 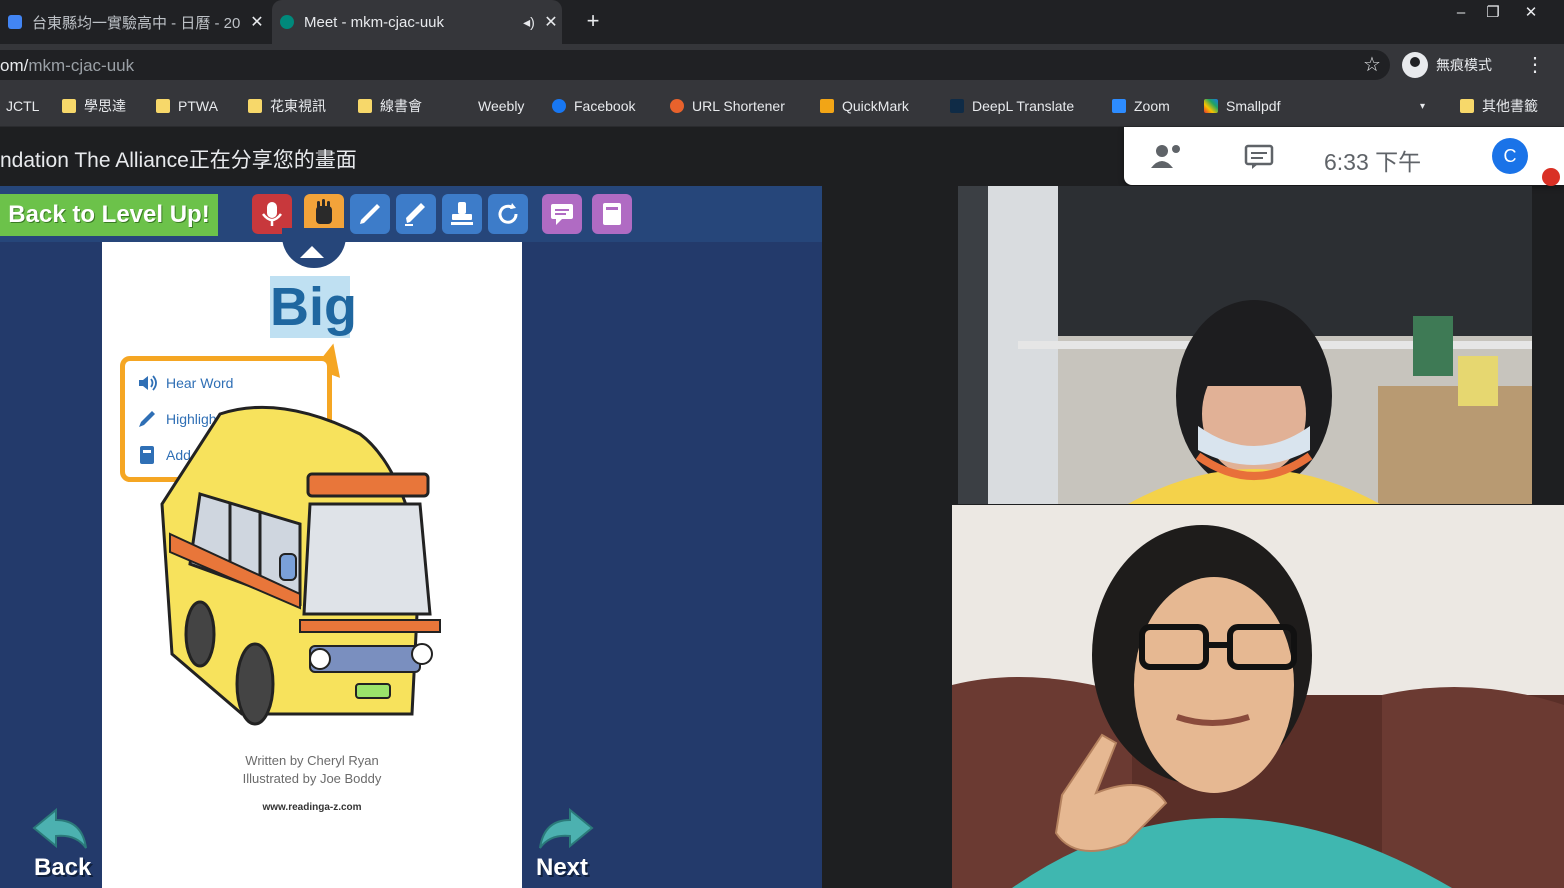 What do you see at coordinates (105, 106) in the screenshot?
I see `bookmark-label: 學思達` at bounding box center [105, 106].